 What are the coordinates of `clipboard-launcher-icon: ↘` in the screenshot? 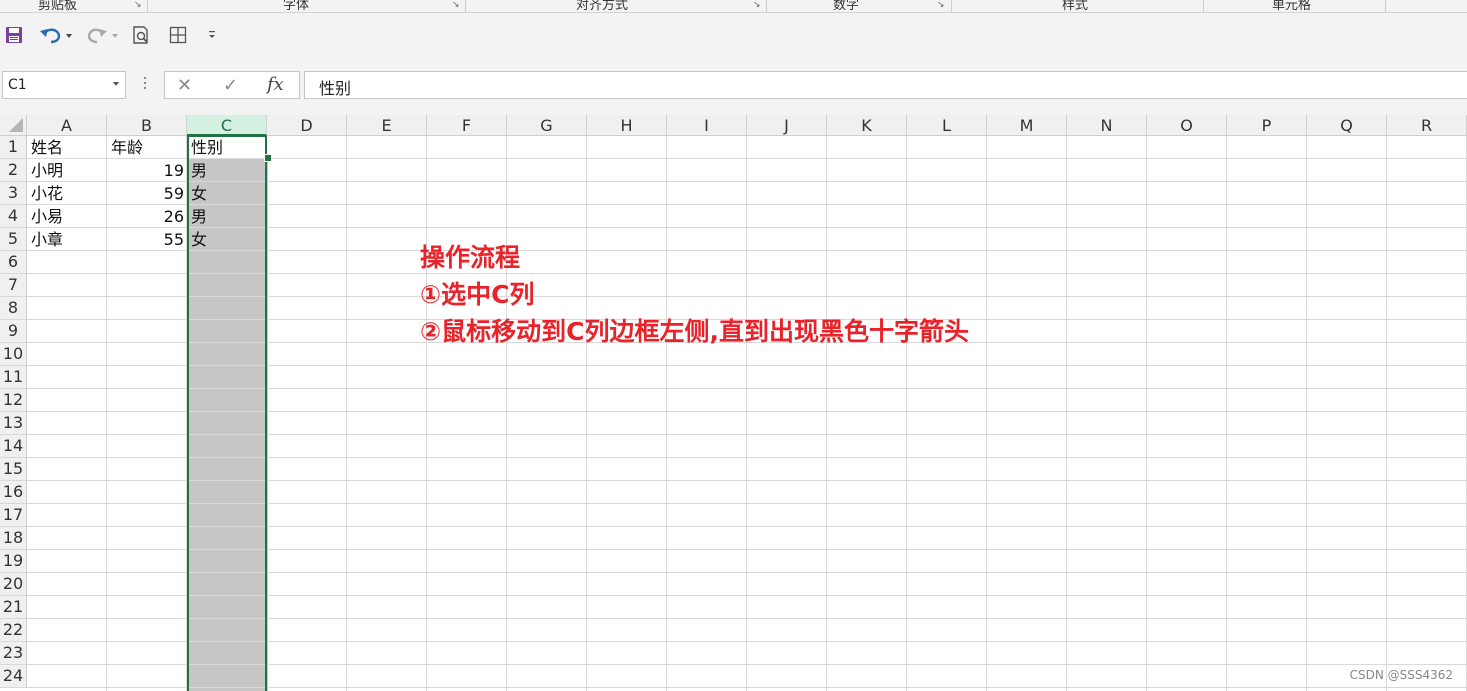 It's located at (138, 5).